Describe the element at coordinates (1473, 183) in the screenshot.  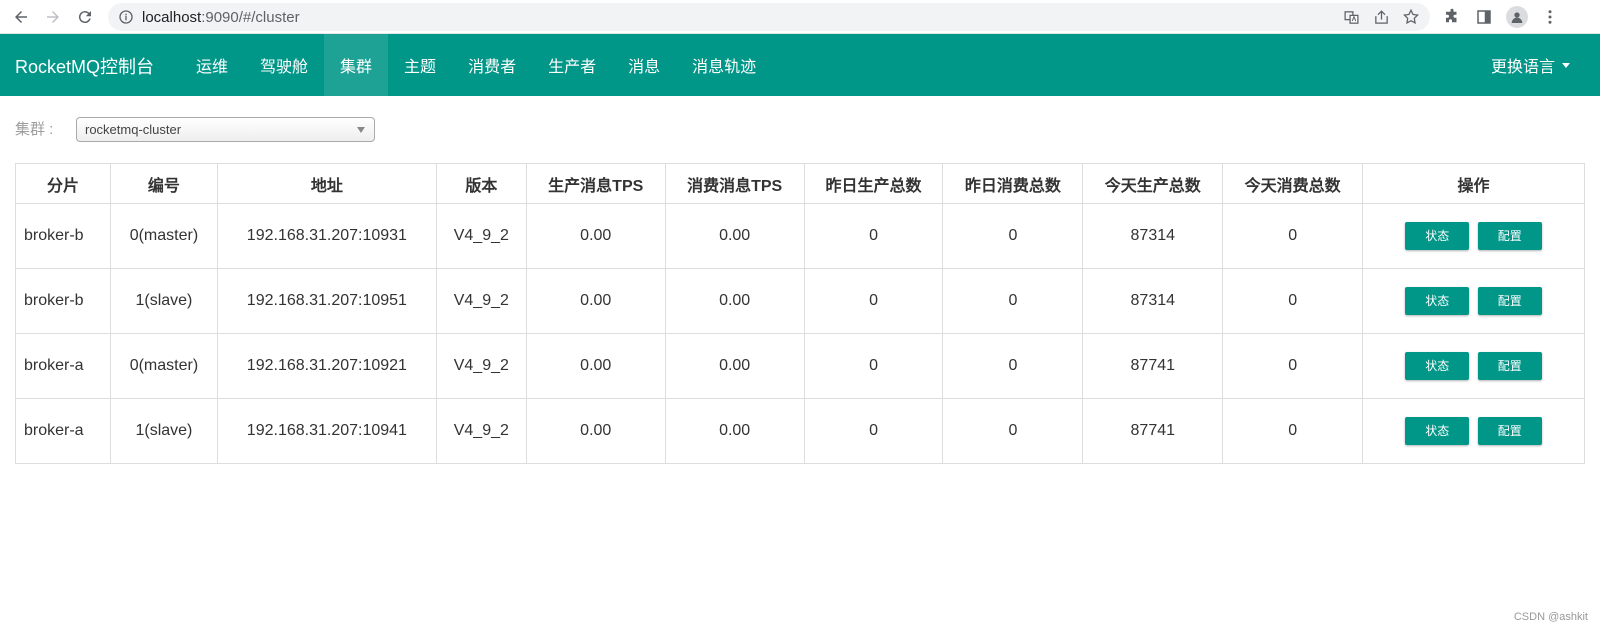
I see `header-operation: 操作` at that location.